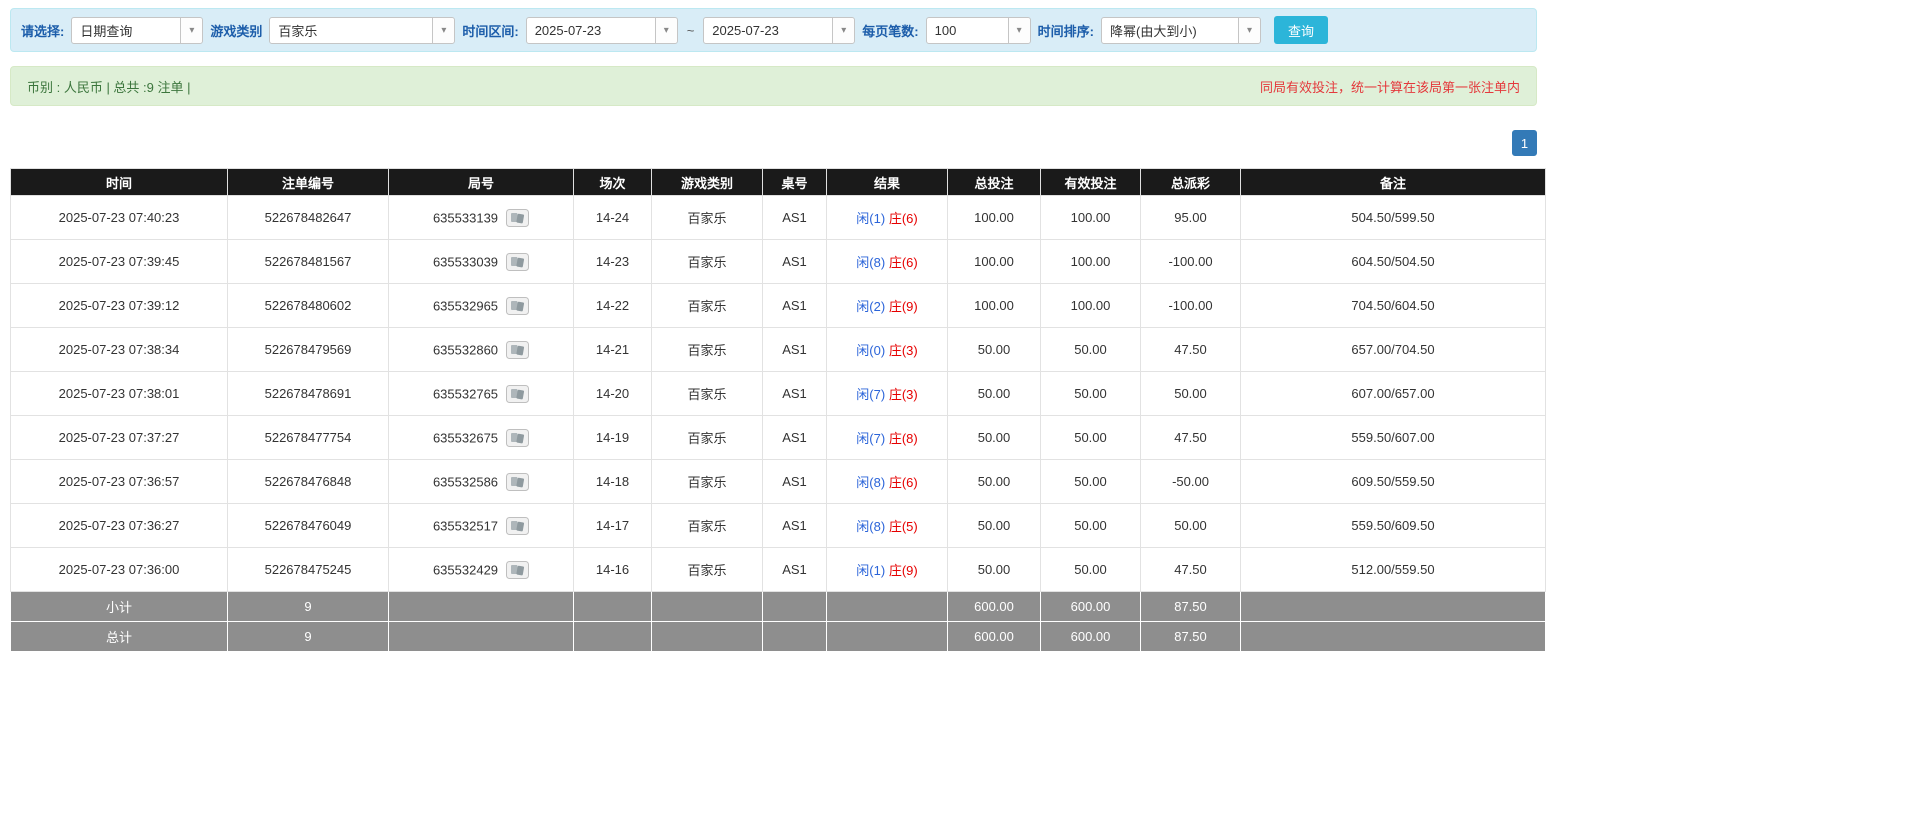 The width and height of the screenshot is (1911, 813). What do you see at coordinates (308, 261) in the screenshot?
I see `cell-bet-id: 522678481567` at bounding box center [308, 261].